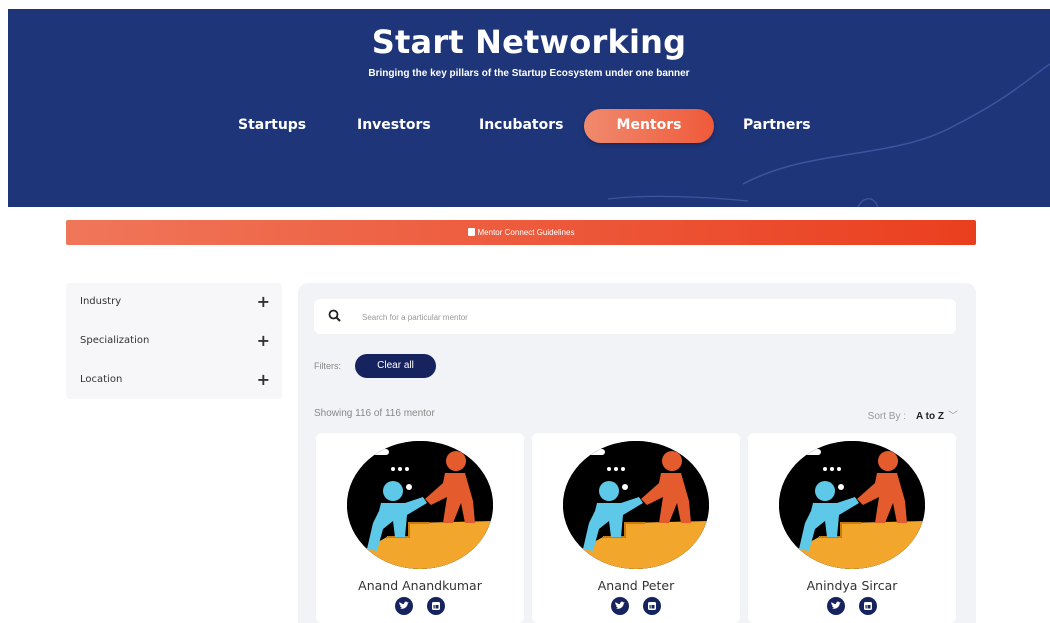 The height and width of the screenshot is (623, 1050). I want to click on filter-specialization: Specialization +, so click(175, 341).